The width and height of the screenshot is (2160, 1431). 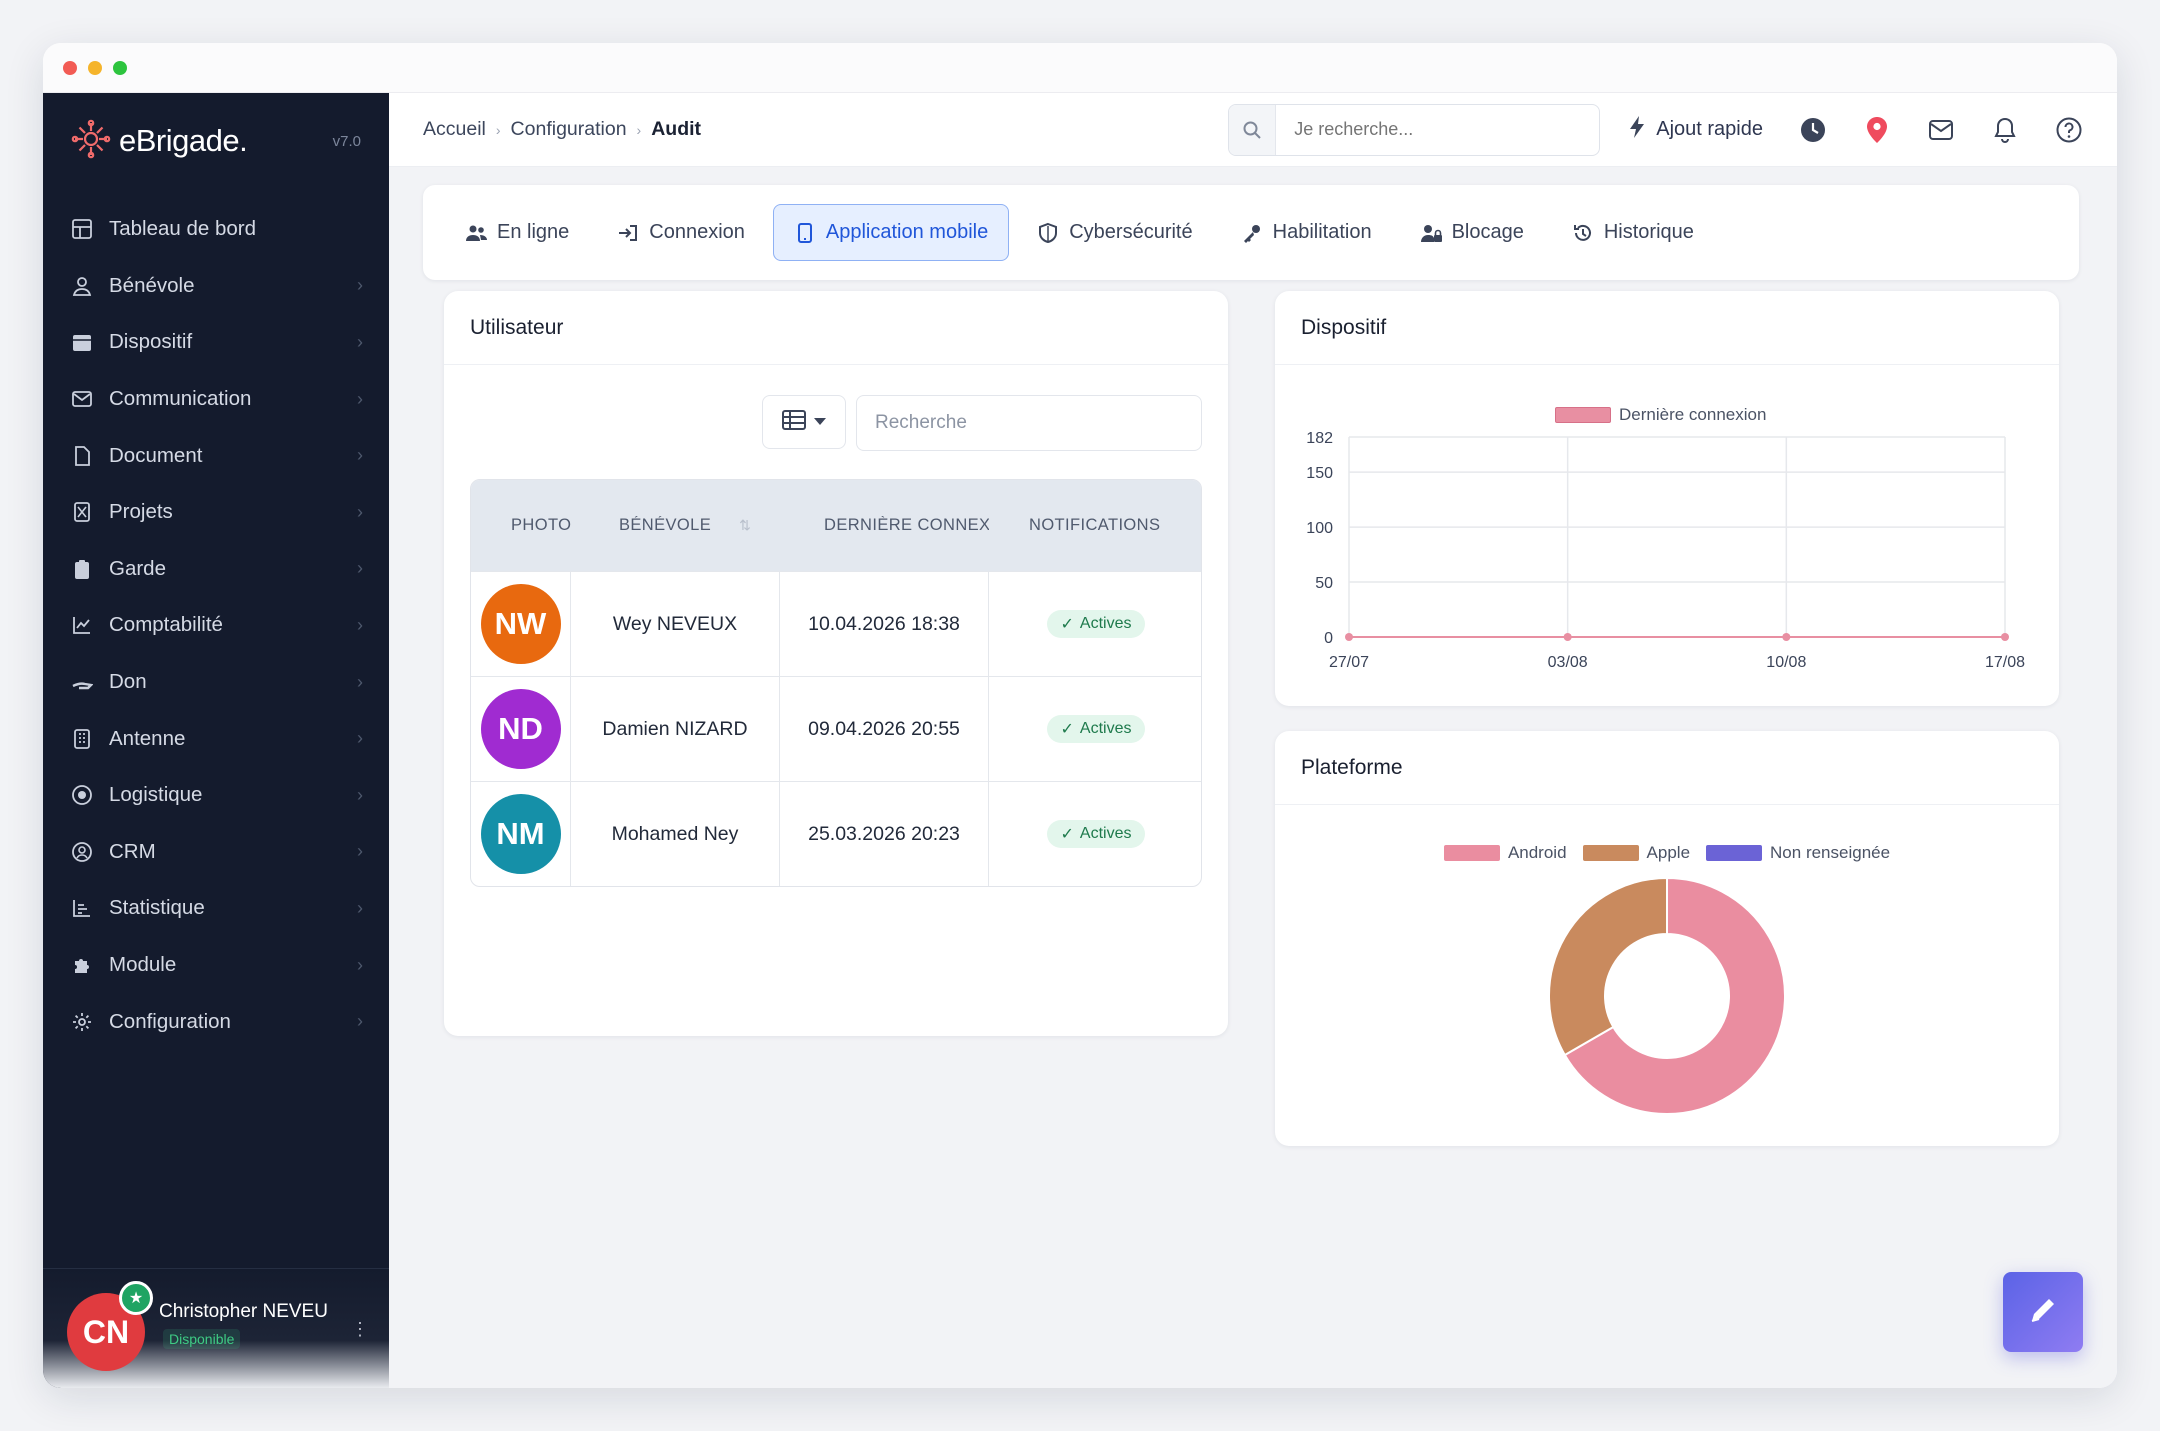 What do you see at coordinates (1080, 68) in the screenshot?
I see `title-bar` at bounding box center [1080, 68].